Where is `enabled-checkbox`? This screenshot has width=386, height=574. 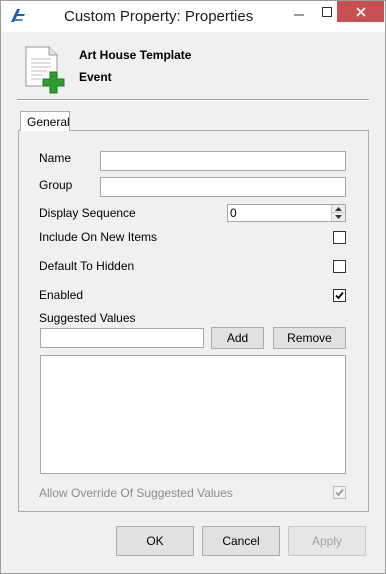 enabled-checkbox is located at coordinates (339, 295).